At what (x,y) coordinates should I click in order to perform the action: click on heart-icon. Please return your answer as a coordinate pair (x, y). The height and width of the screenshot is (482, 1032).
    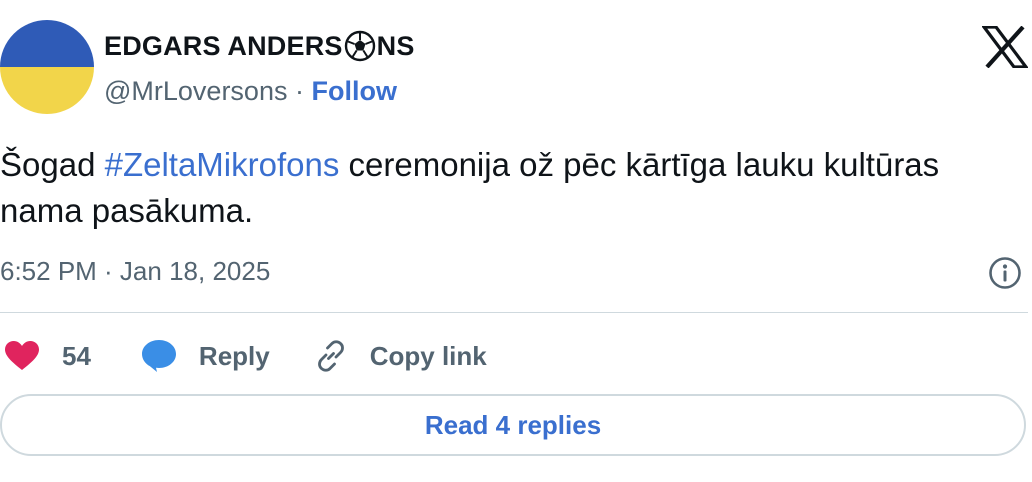
    Looking at the image, I should click on (22, 355).